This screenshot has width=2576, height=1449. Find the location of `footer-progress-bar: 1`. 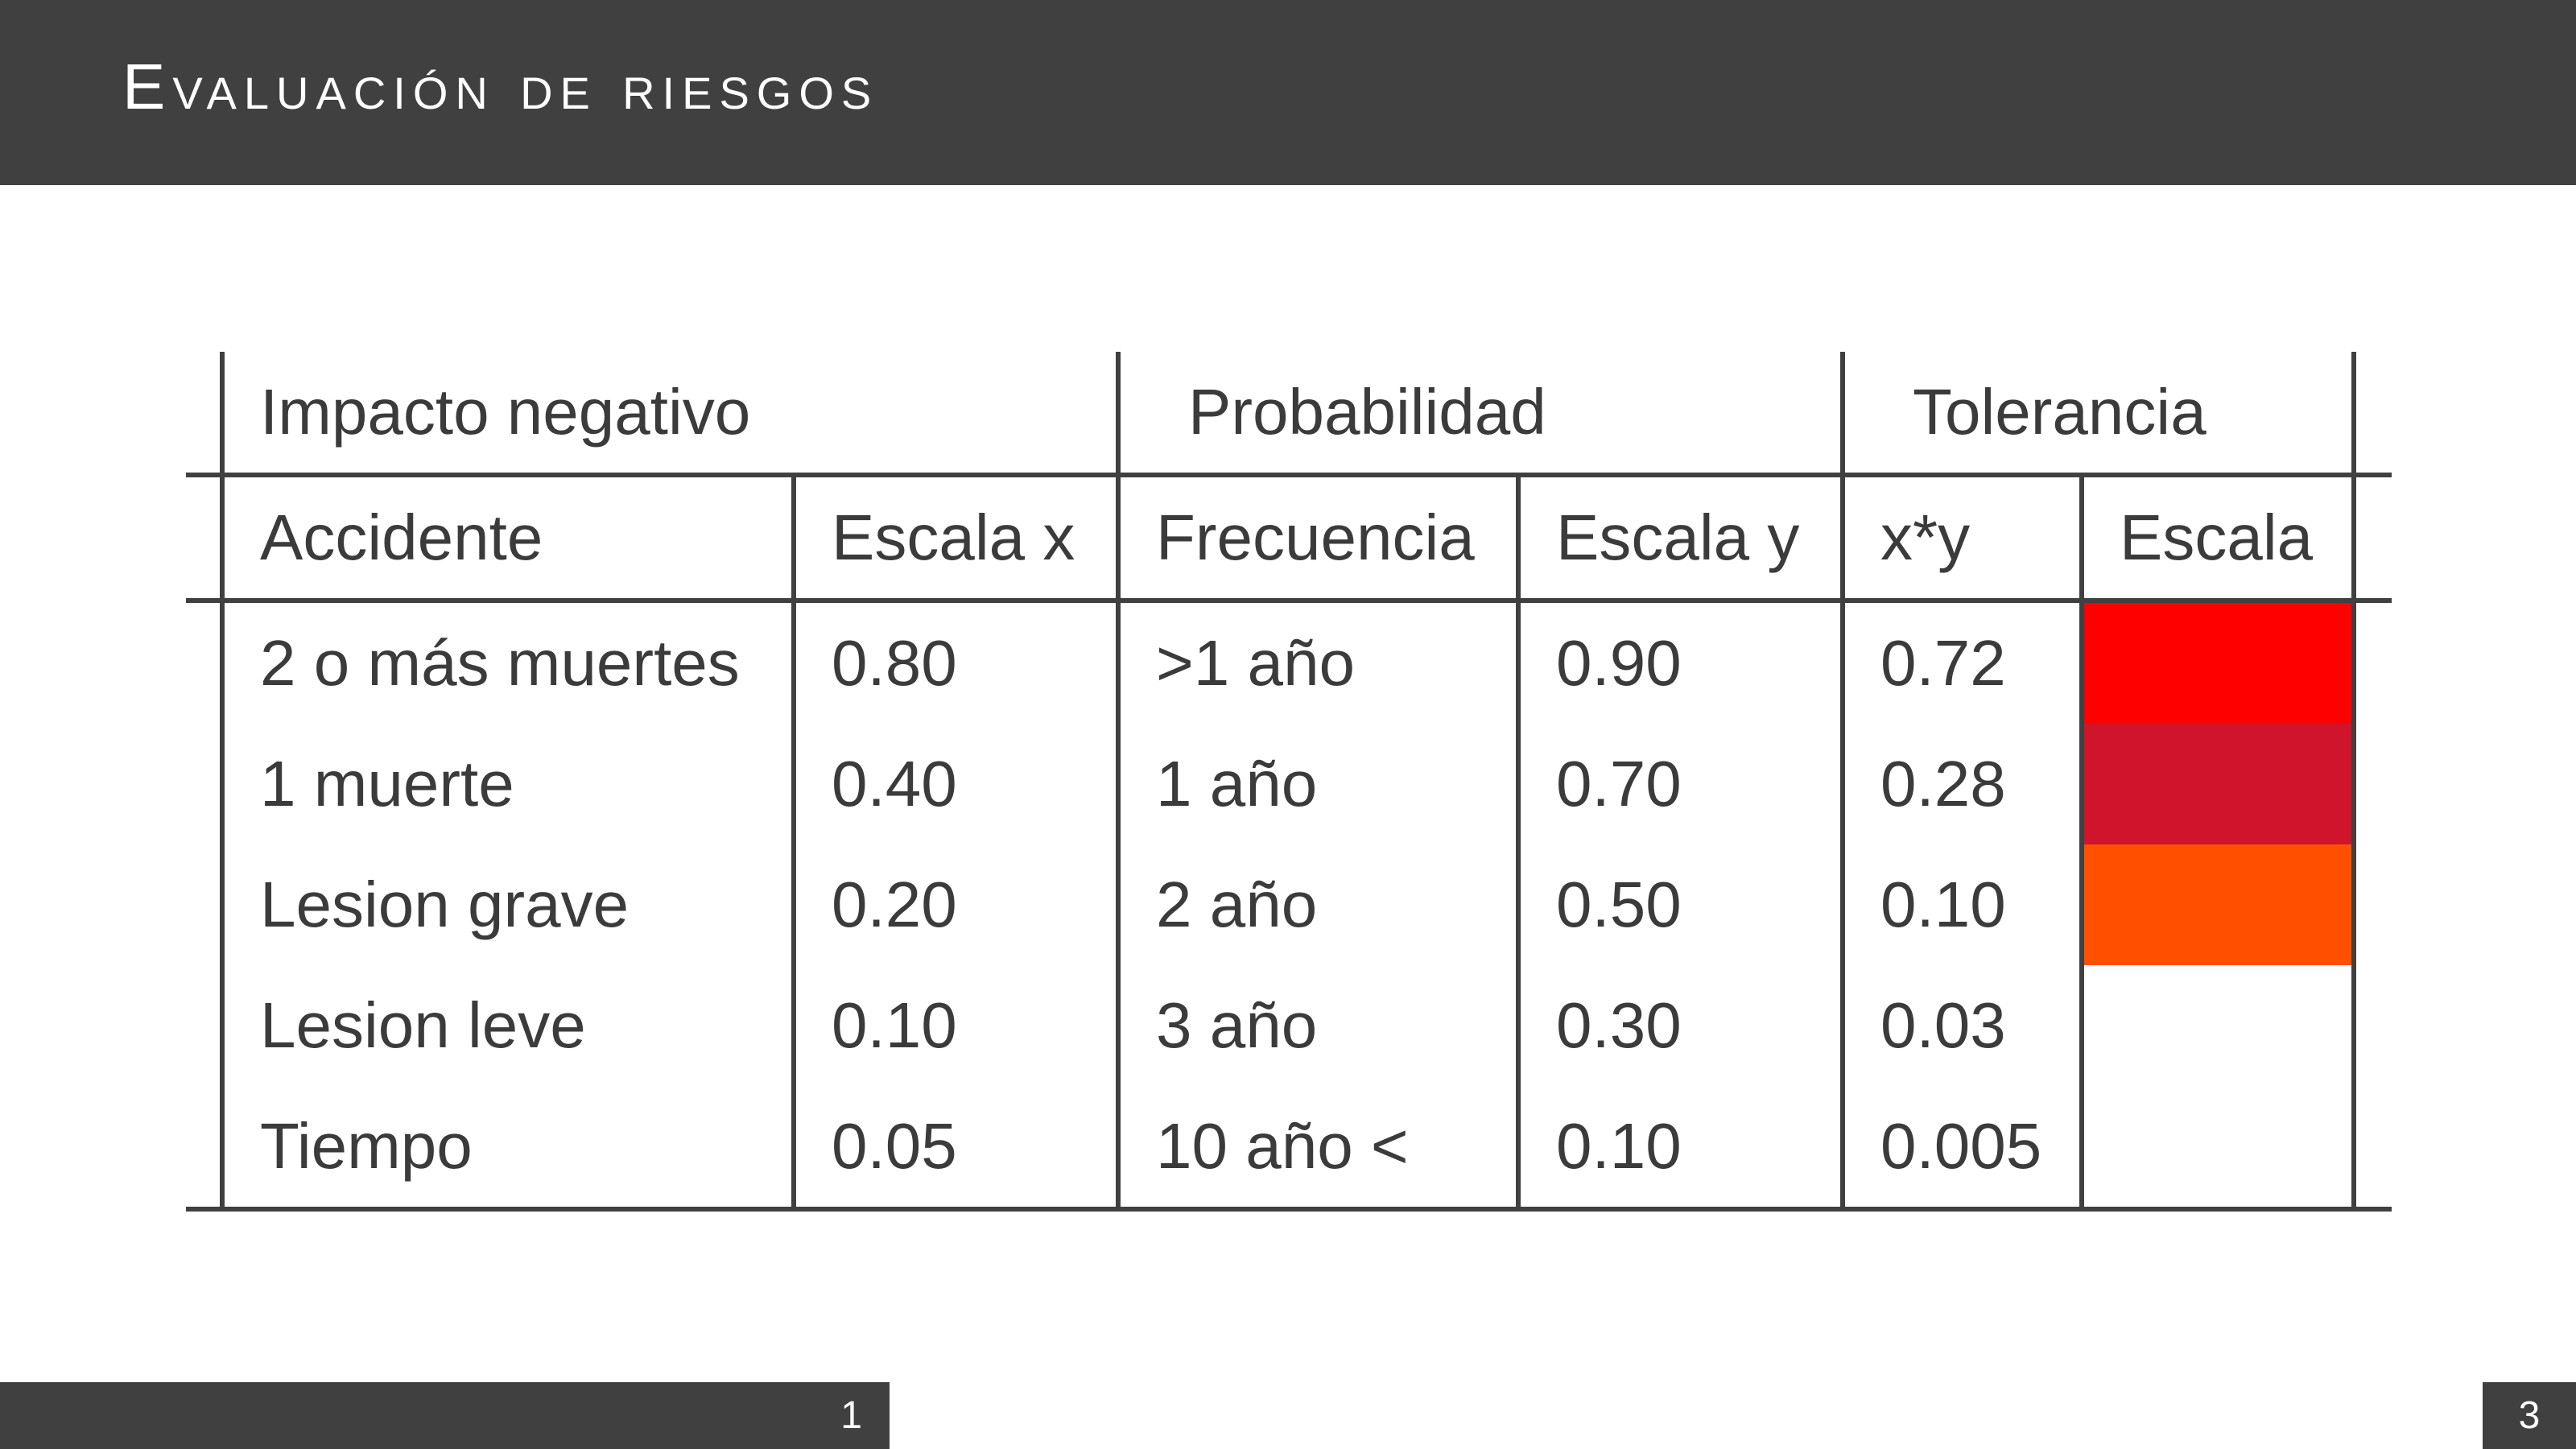

footer-progress-bar: 1 is located at coordinates (445, 1415).